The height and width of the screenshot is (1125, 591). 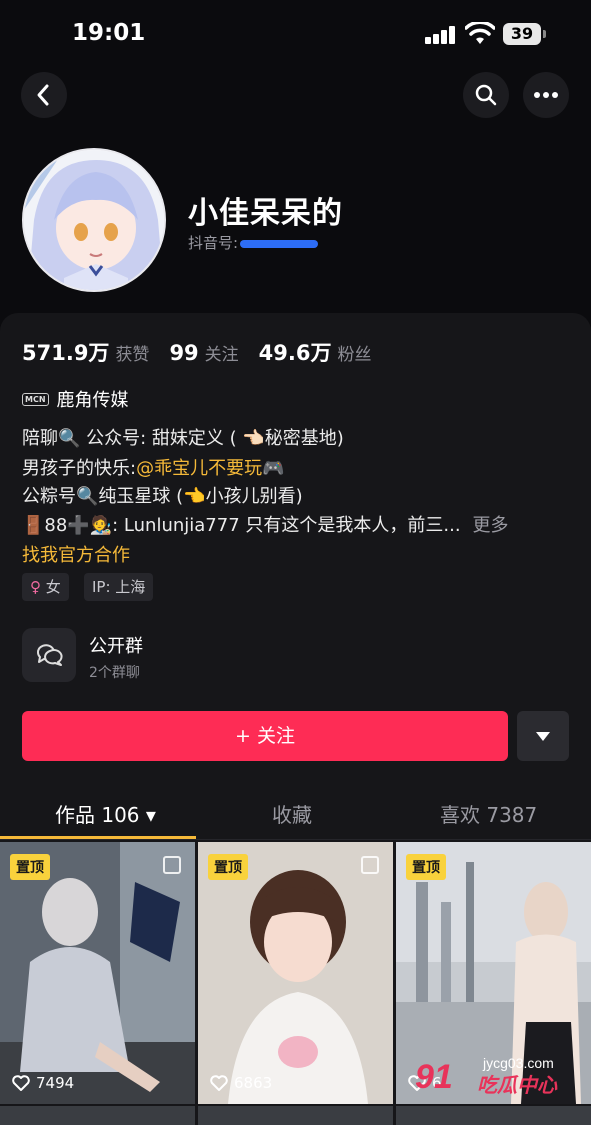 What do you see at coordinates (109, 33) in the screenshot?
I see `status-time: 19:01` at bounding box center [109, 33].